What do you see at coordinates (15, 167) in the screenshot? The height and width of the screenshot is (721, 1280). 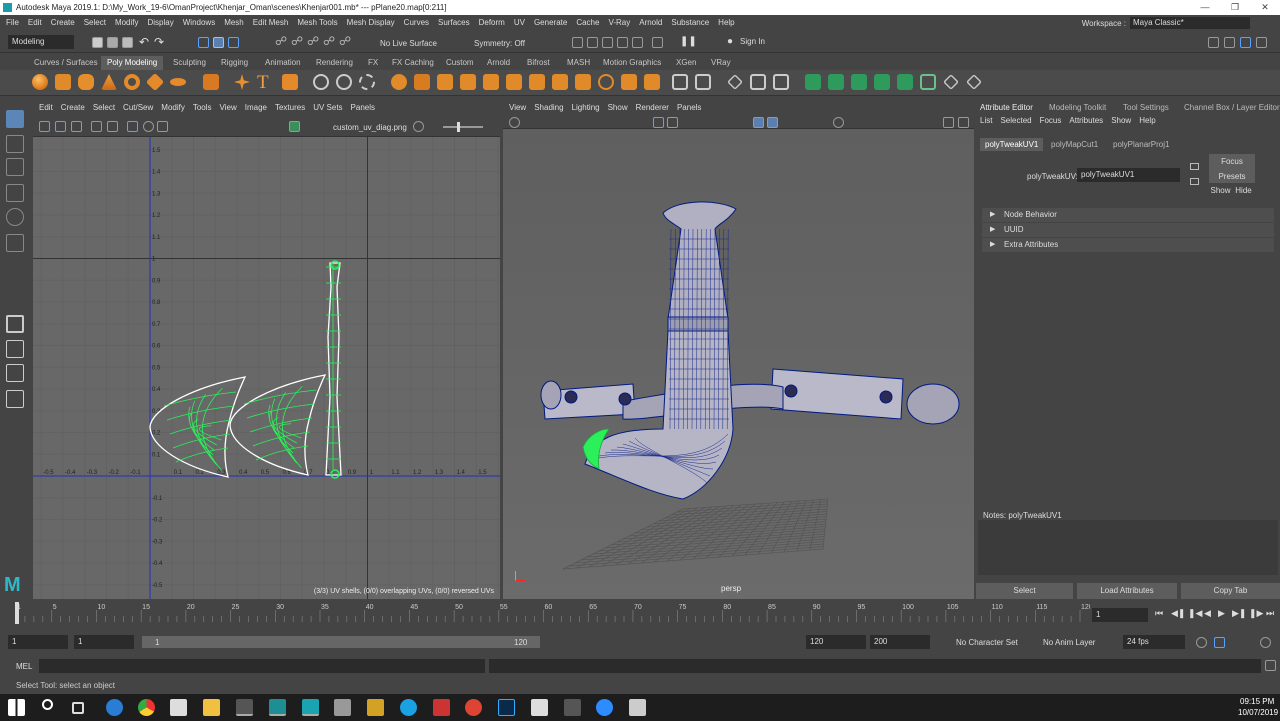 I see `paint-select-icon` at bounding box center [15, 167].